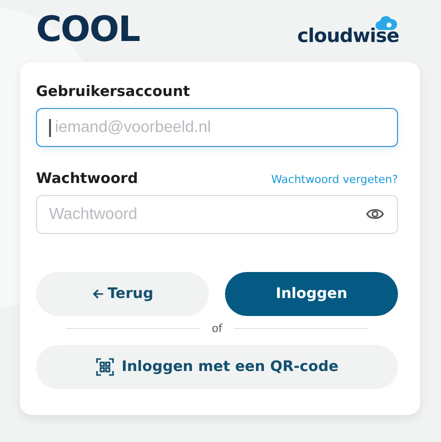 The width and height of the screenshot is (441, 442). Describe the element at coordinates (98, 294) in the screenshot. I see `arrow-left-icon` at that location.